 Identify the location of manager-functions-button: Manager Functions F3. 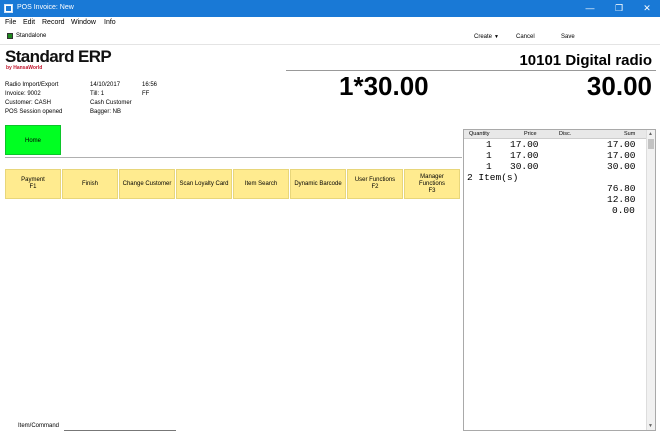
(432, 184).